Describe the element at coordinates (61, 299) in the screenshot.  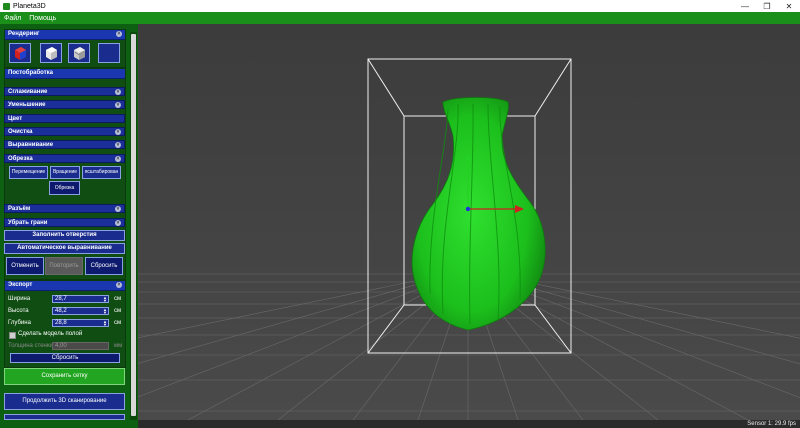
I see `width-value: 28,7` at that location.